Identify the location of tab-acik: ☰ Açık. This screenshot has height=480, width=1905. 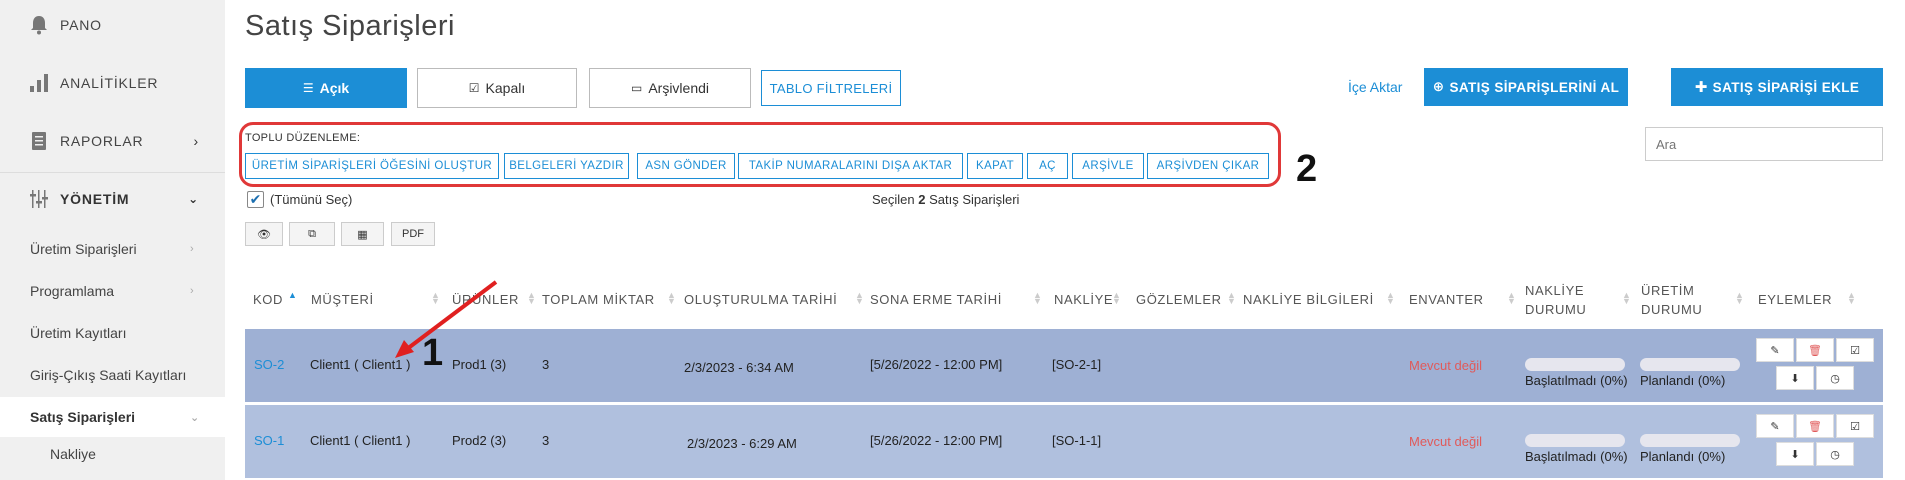
(326, 88).